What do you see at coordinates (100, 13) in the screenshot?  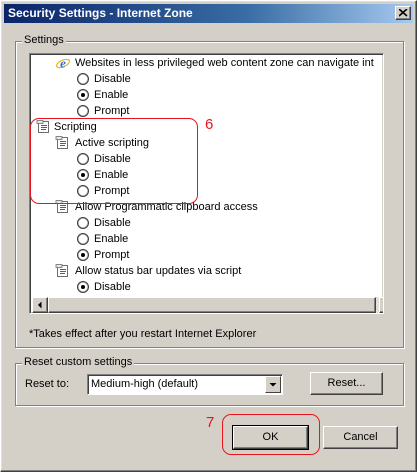 I see `window-title: Security Settings - Internet Zone` at bounding box center [100, 13].